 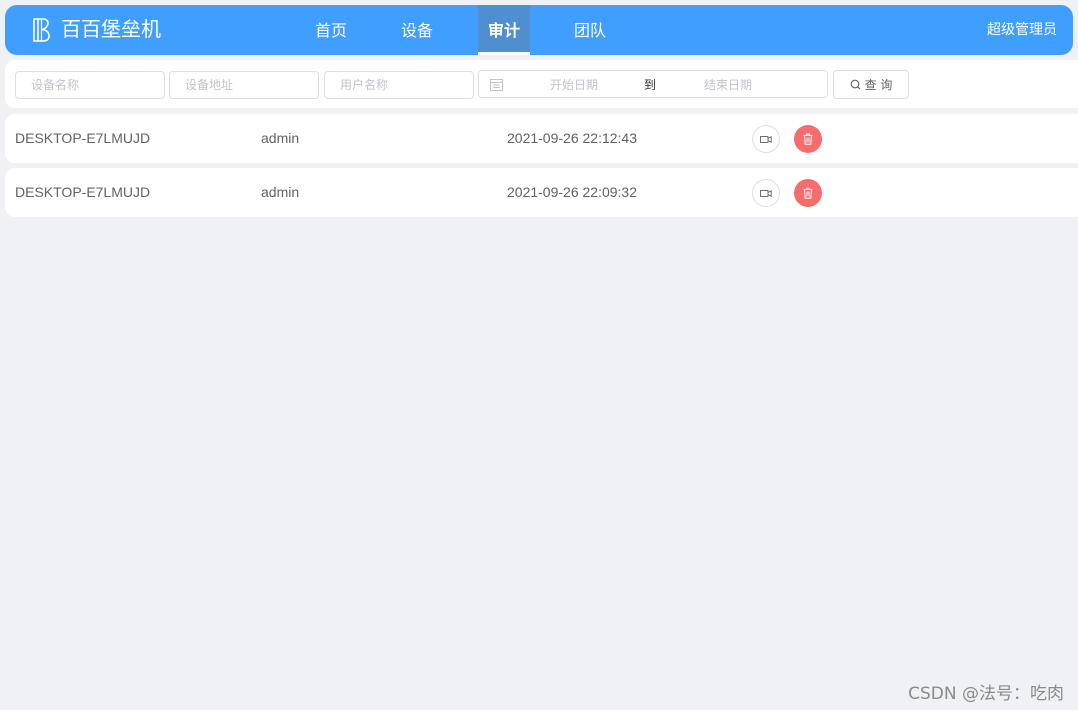 I want to click on date-range-separator: 到, so click(x=650, y=85).